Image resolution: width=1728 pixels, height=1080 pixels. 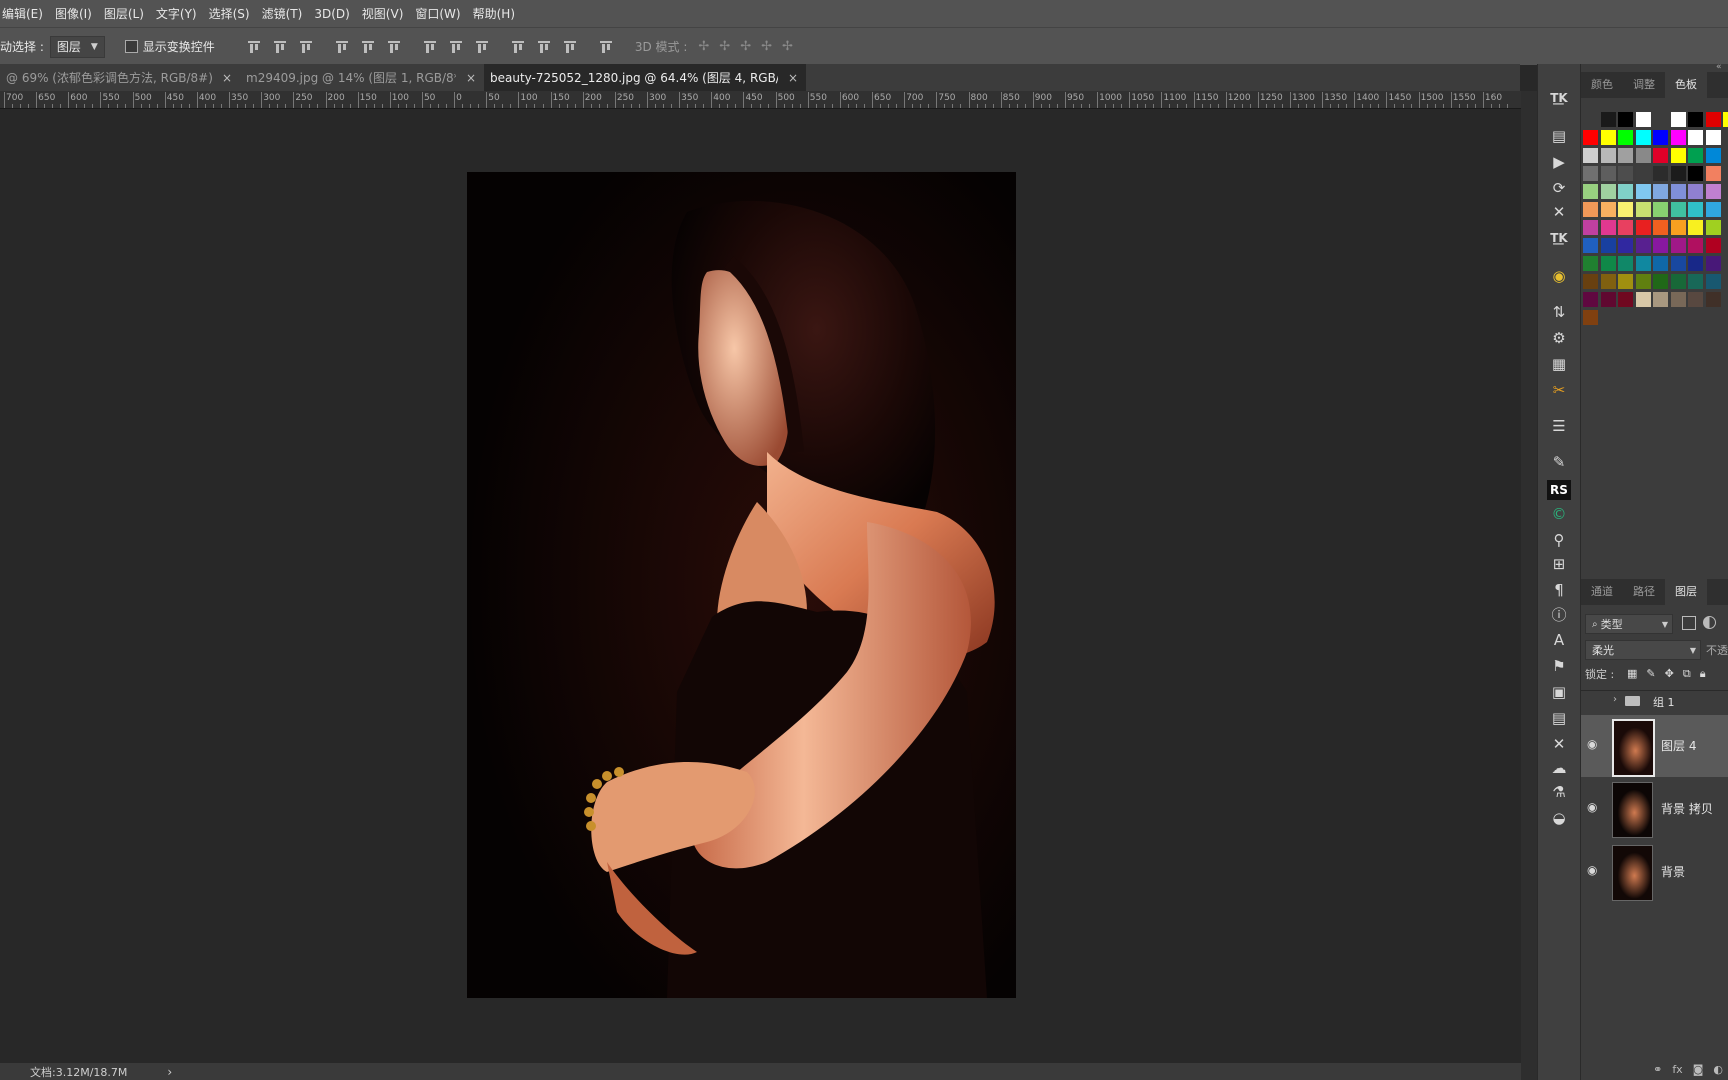 I want to click on menu-item-4: 选择(S), so click(x=229, y=13).